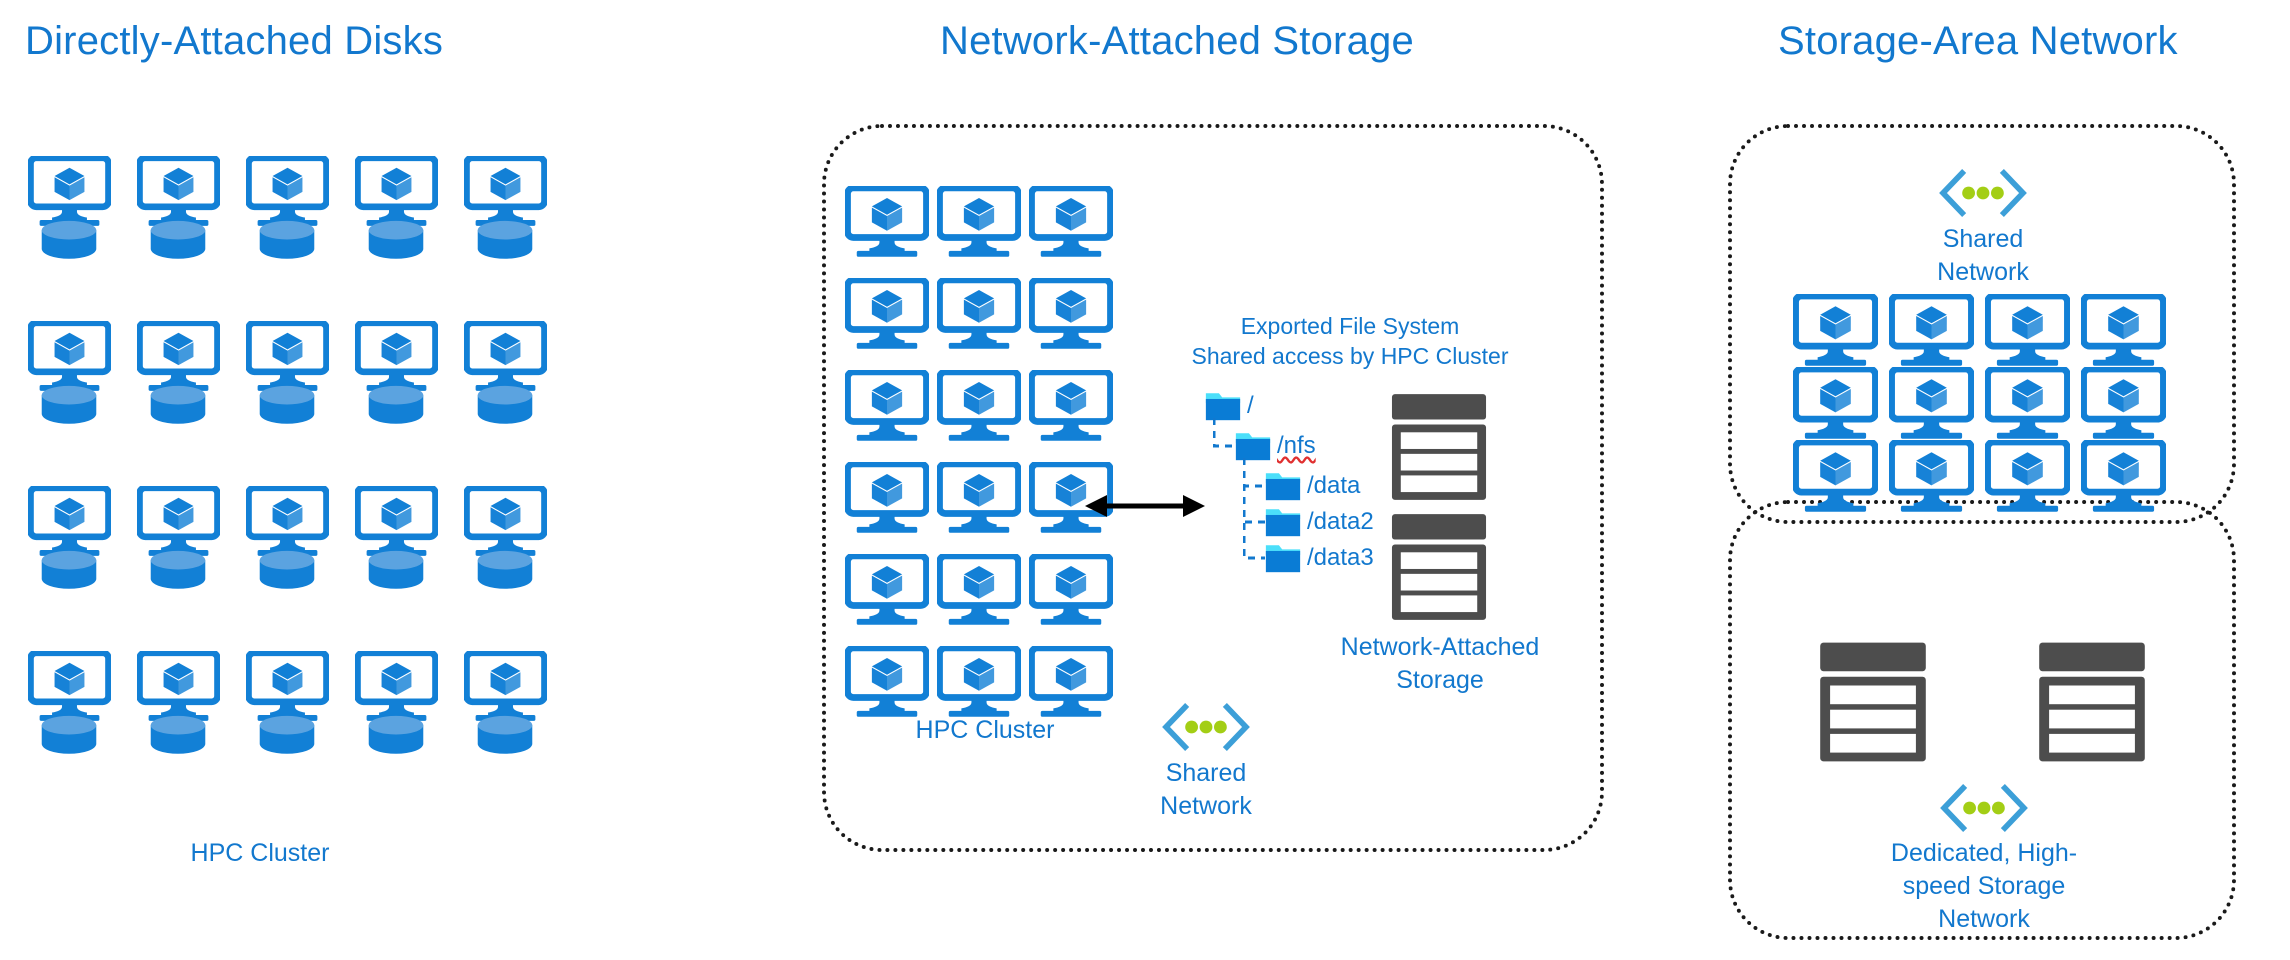  Describe the element at coordinates (1340, 557) in the screenshot. I see `folder-path-label: /data3` at that location.